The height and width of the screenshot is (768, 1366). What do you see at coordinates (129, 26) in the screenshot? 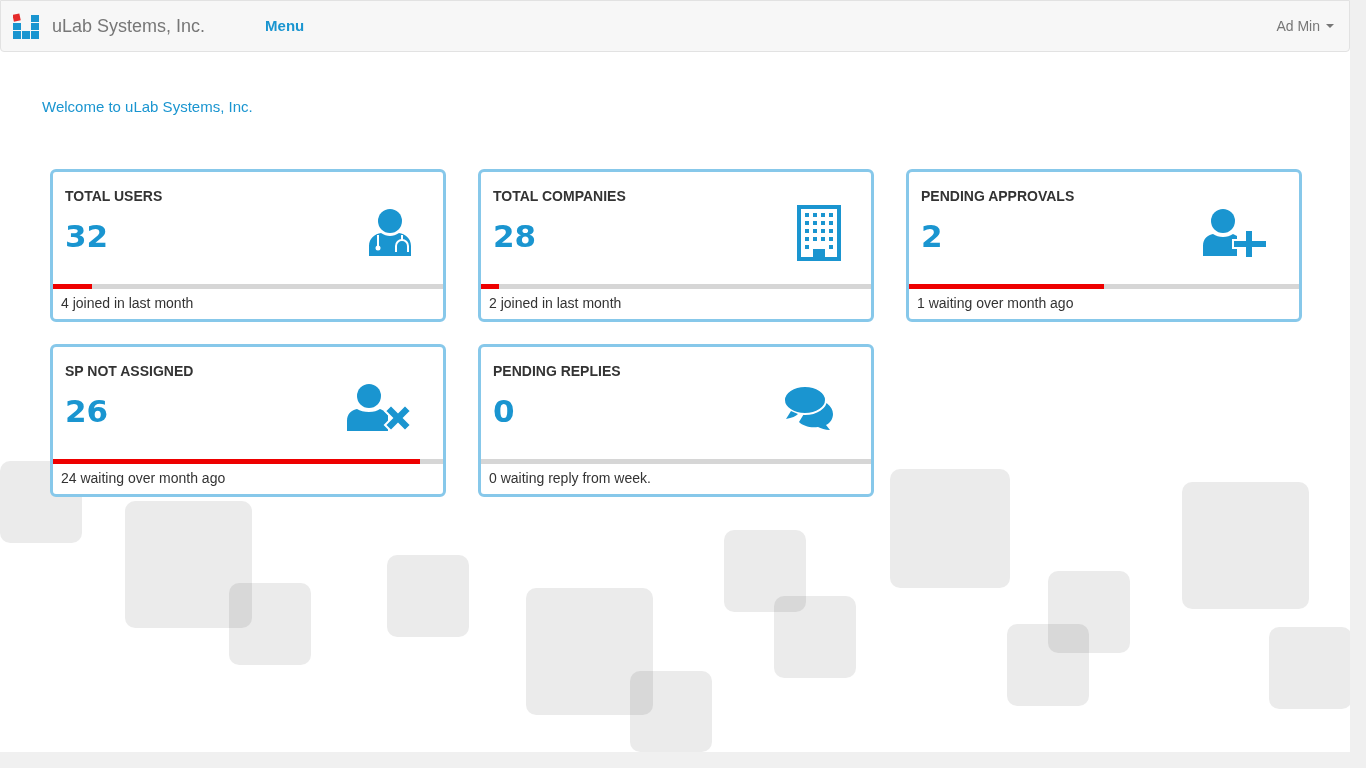
I see `brand-name: uLab Systems, Inc.` at bounding box center [129, 26].